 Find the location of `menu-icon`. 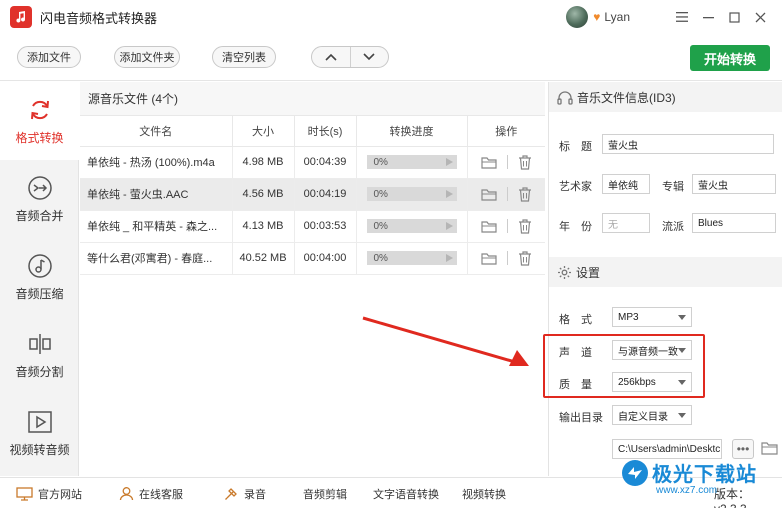

menu-icon is located at coordinates (682, 17).